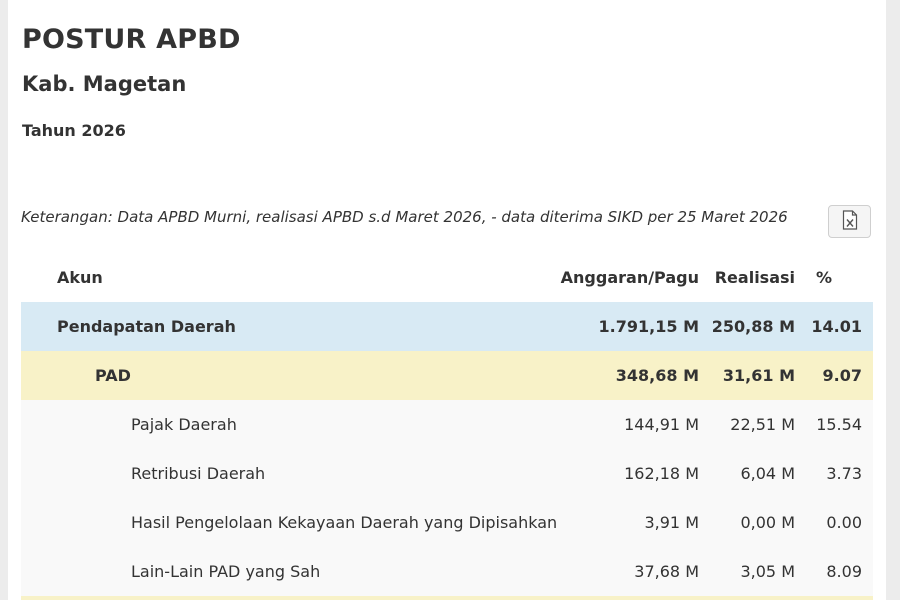  What do you see at coordinates (754, 277) in the screenshot?
I see `header-realisasi: Realisasi` at bounding box center [754, 277].